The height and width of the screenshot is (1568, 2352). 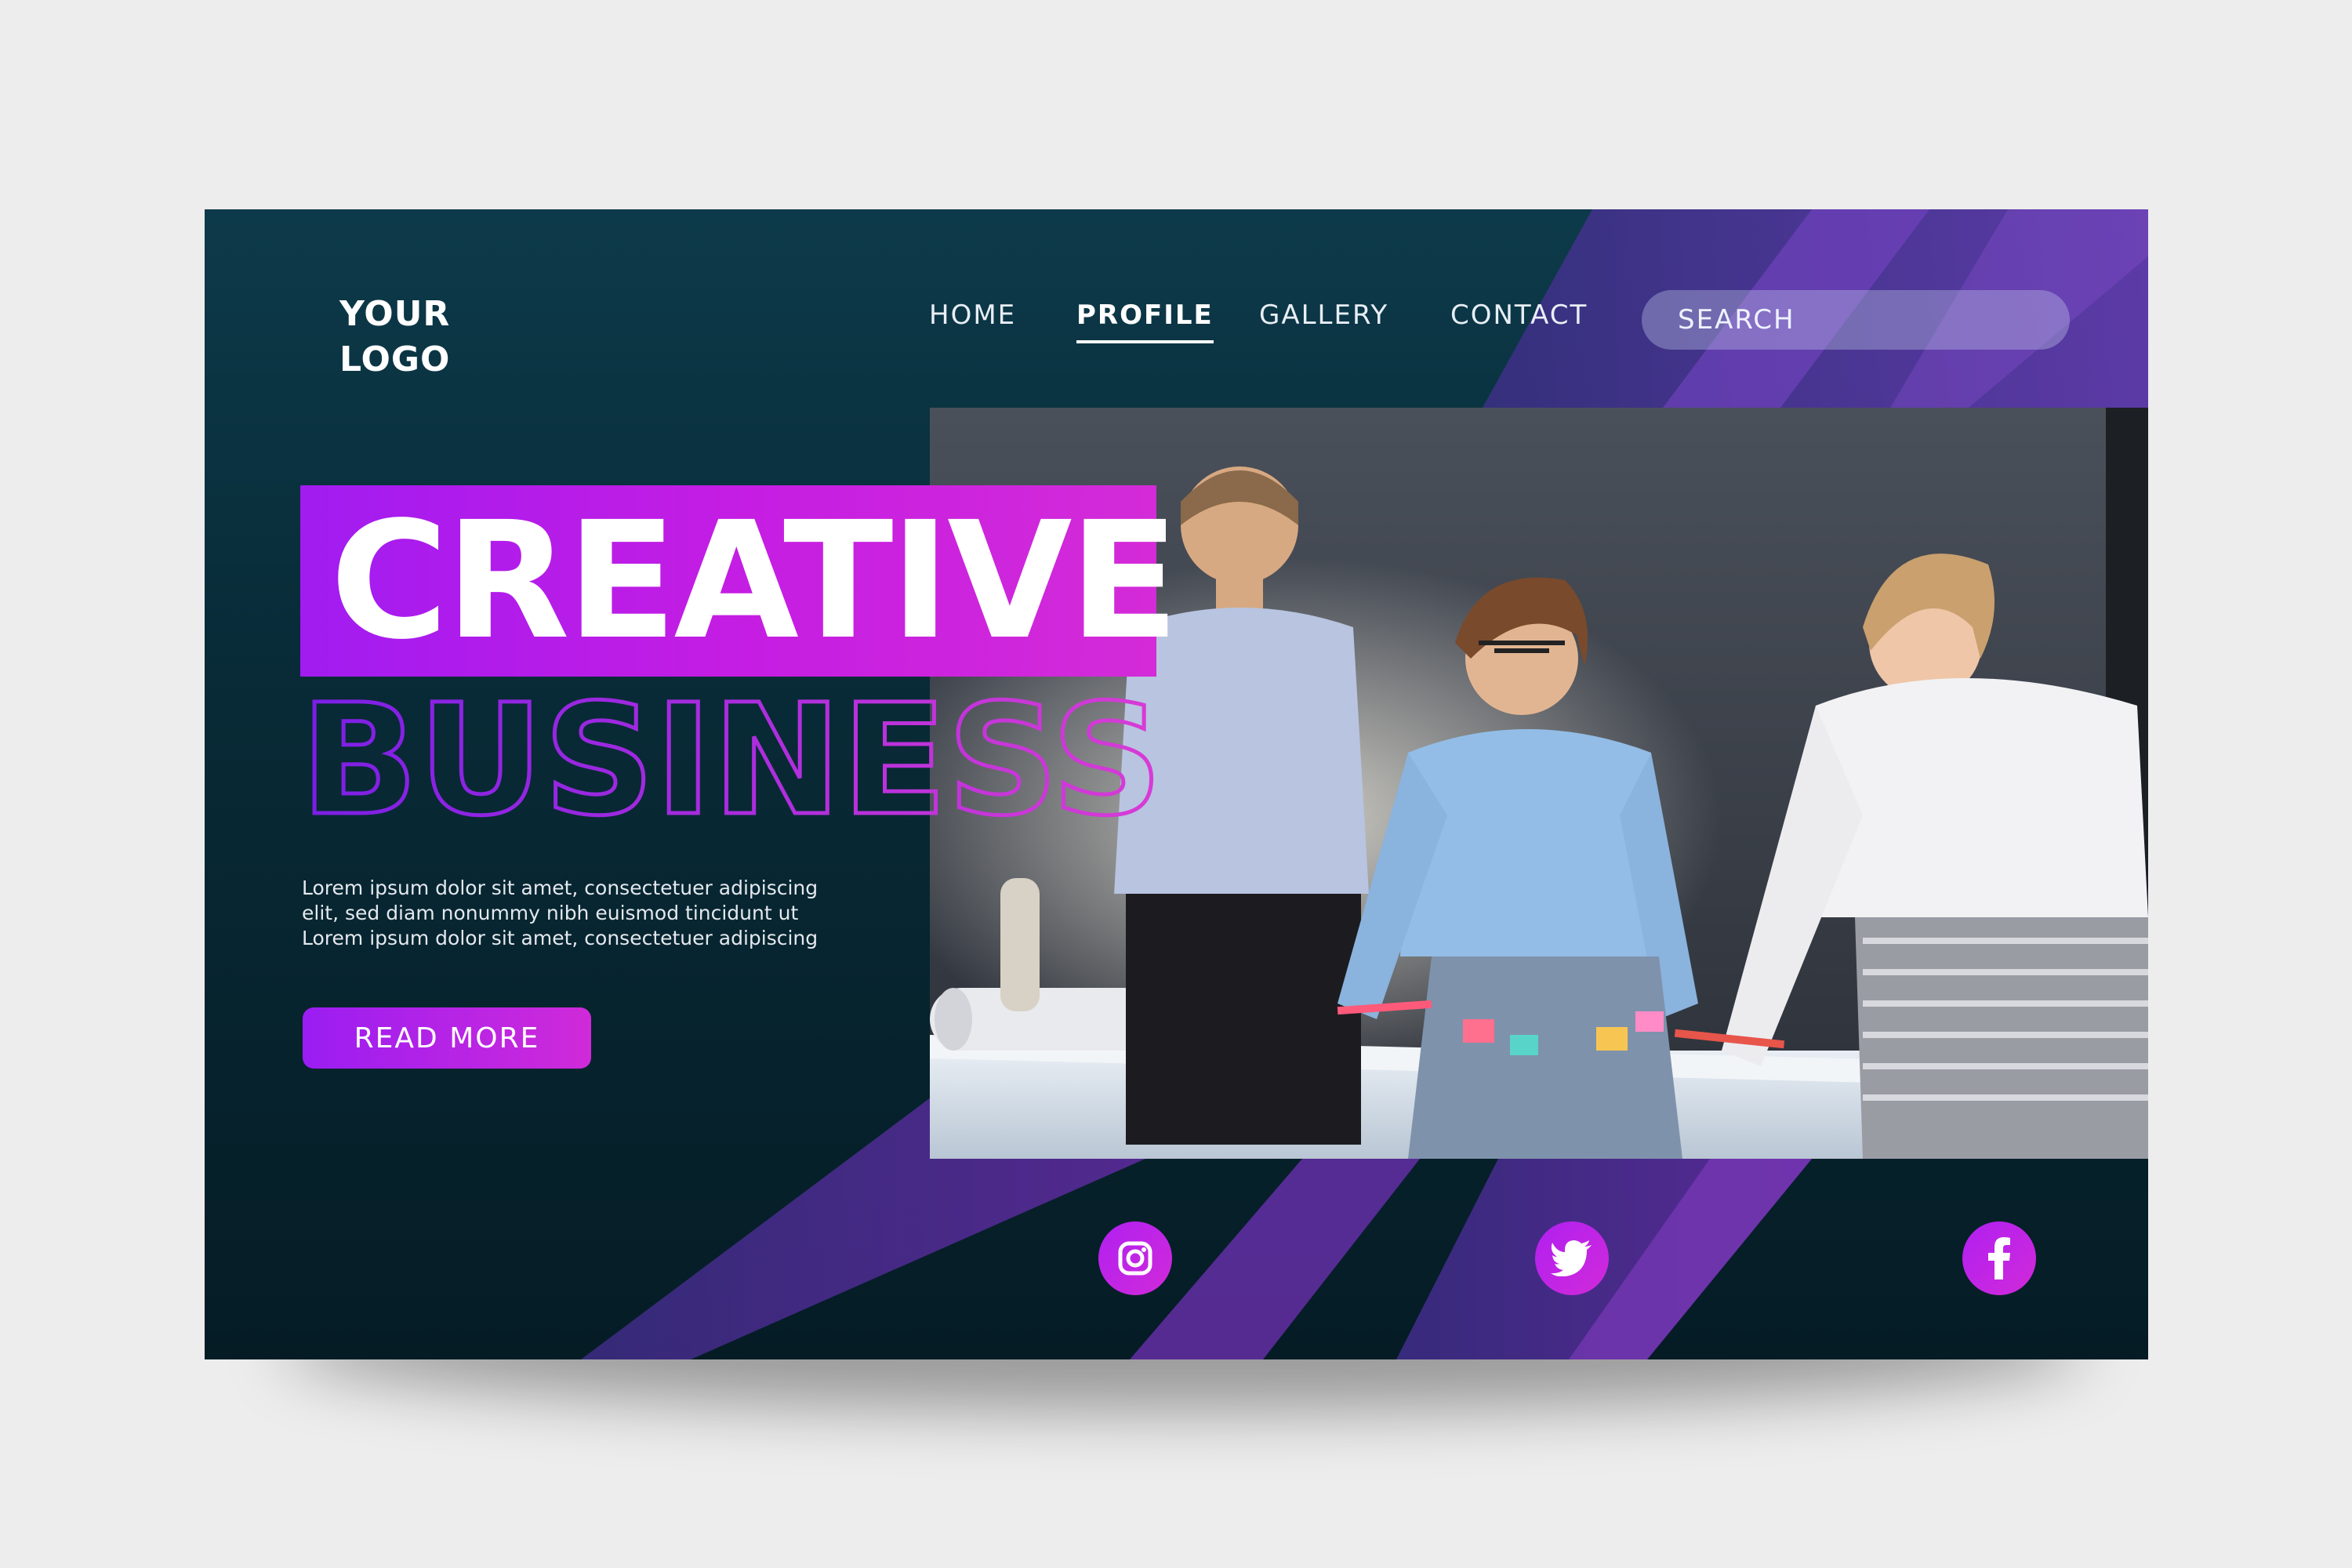 I want to click on facebook-button, so click(x=1999, y=1258).